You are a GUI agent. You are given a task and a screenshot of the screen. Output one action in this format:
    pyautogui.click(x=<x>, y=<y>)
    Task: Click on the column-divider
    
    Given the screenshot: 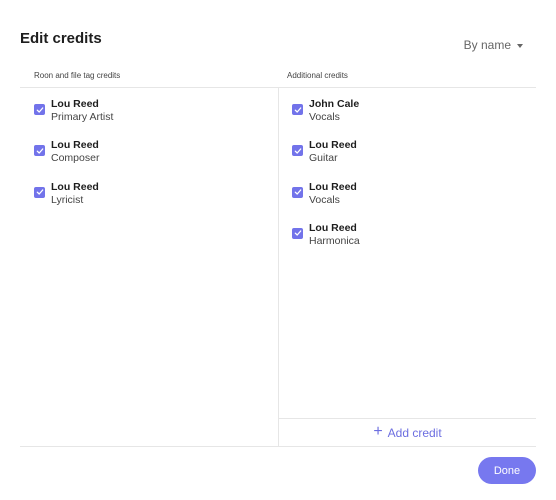 What is the action you would take?
    pyautogui.click(x=278, y=267)
    